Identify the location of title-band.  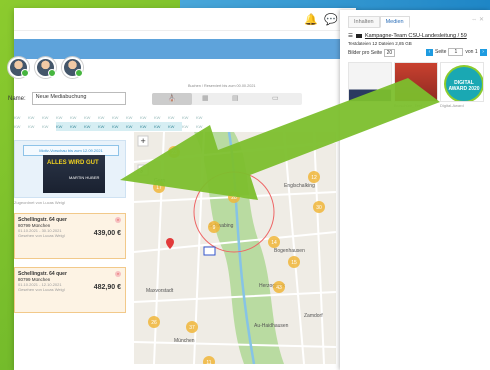
(185, 49).